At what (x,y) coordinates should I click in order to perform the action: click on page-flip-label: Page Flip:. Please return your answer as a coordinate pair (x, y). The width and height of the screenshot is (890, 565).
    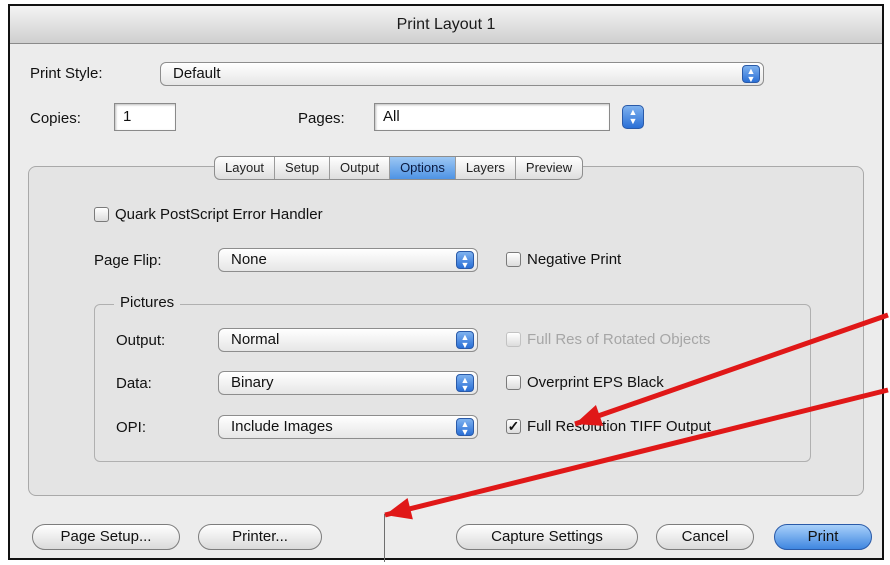
    Looking at the image, I should click on (128, 260).